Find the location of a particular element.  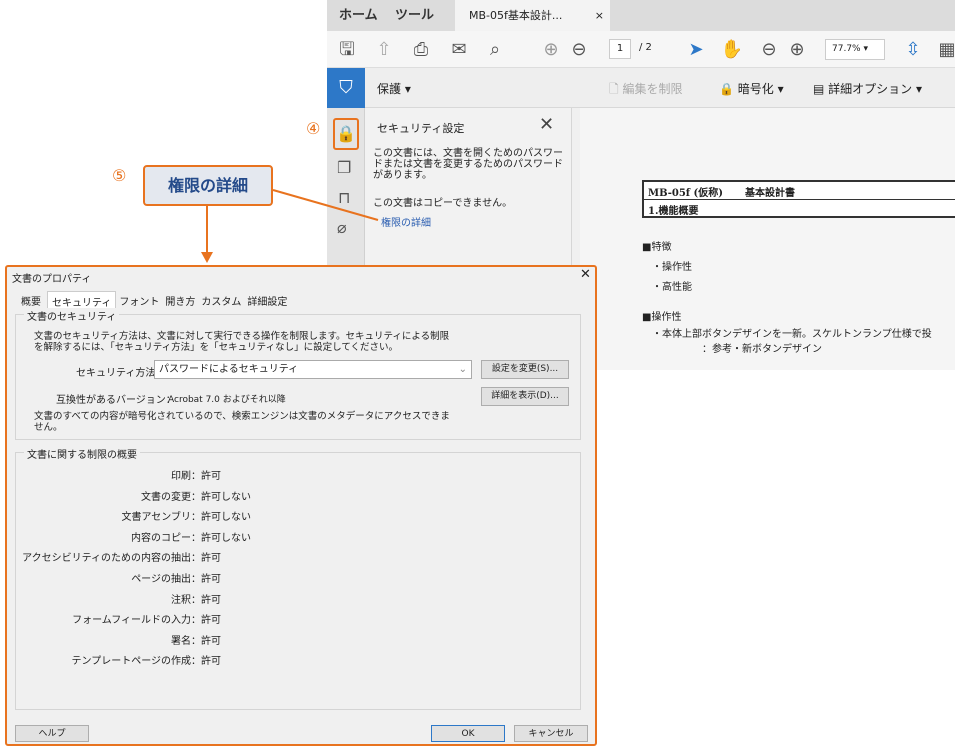

restriction-label: アクセシビリティのための内容の抽出： is located at coordinates (111, 559).